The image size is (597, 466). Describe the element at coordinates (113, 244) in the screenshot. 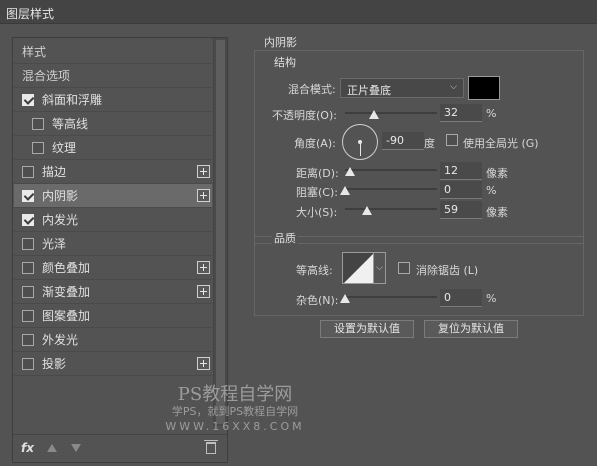

I see `style-item: 光泽` at that location.